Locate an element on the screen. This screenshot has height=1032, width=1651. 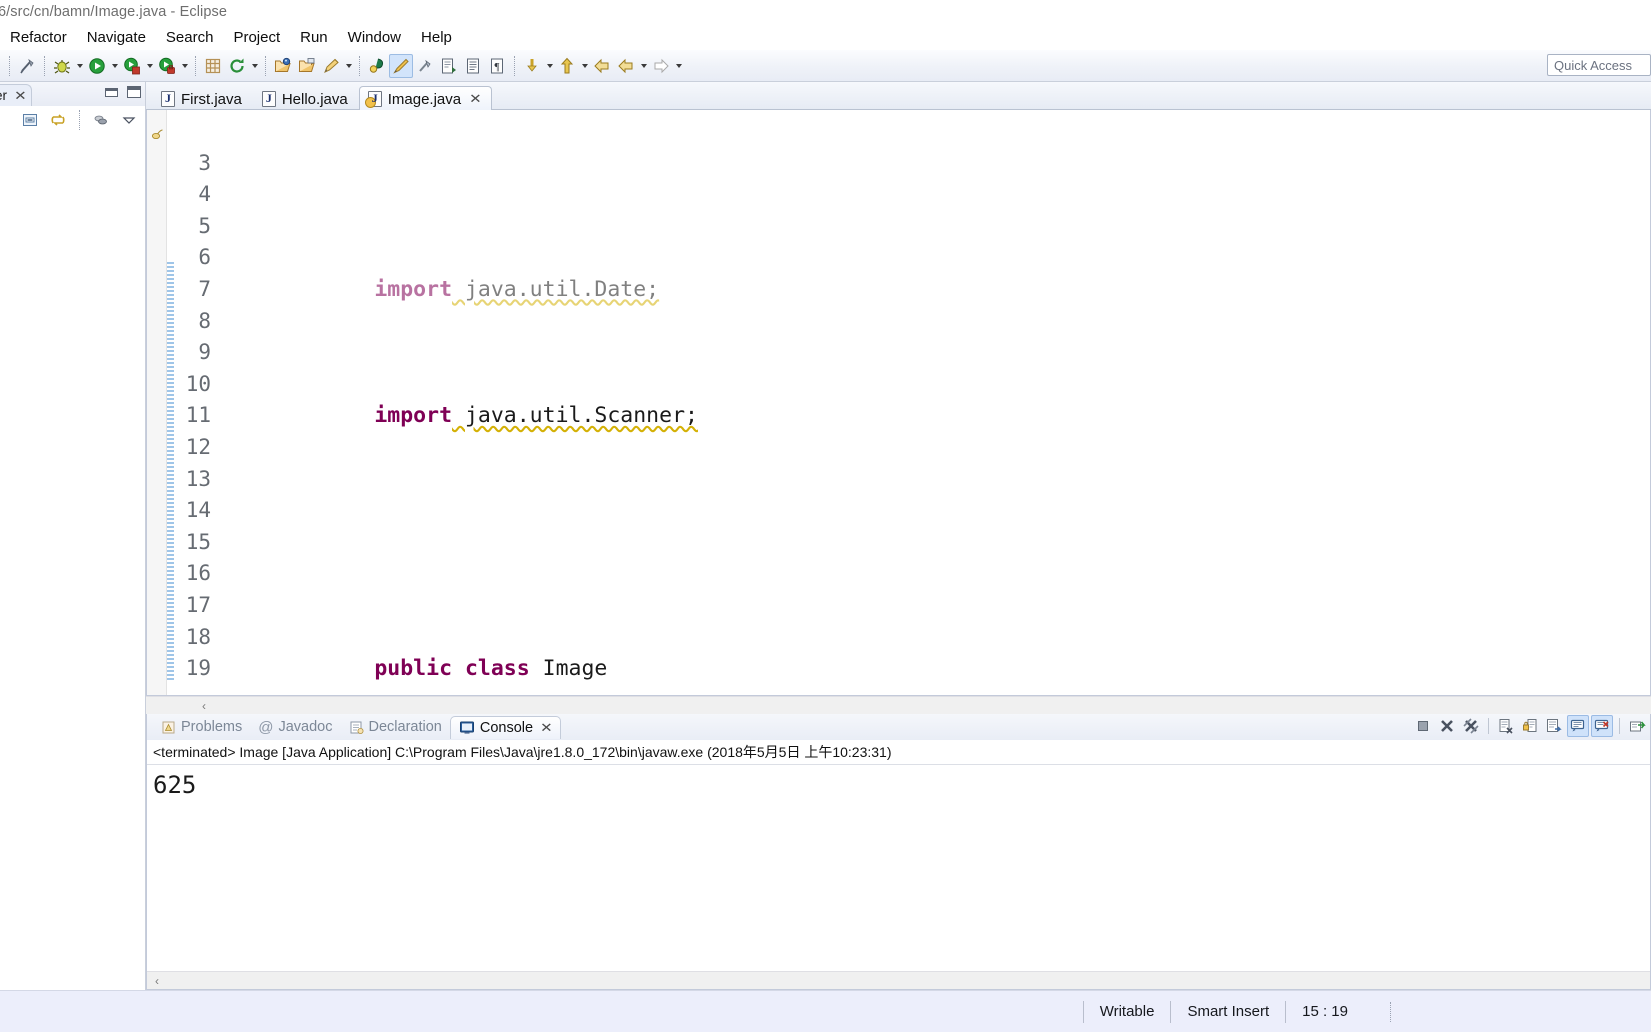
run-dropdown-arrow-icon is located at coordinates (114, 66).